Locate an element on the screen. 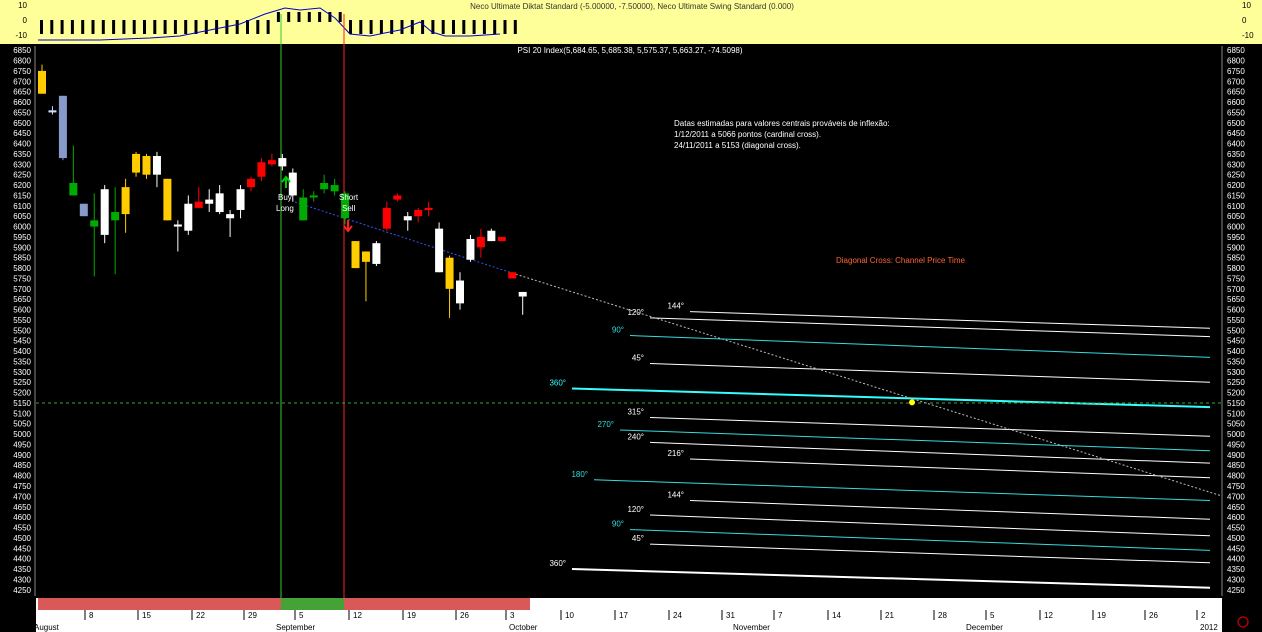 Image resolution: width=1262 pixels, height=632 pixels. buy-label-line2: Long is located at coordinates (285, 208).